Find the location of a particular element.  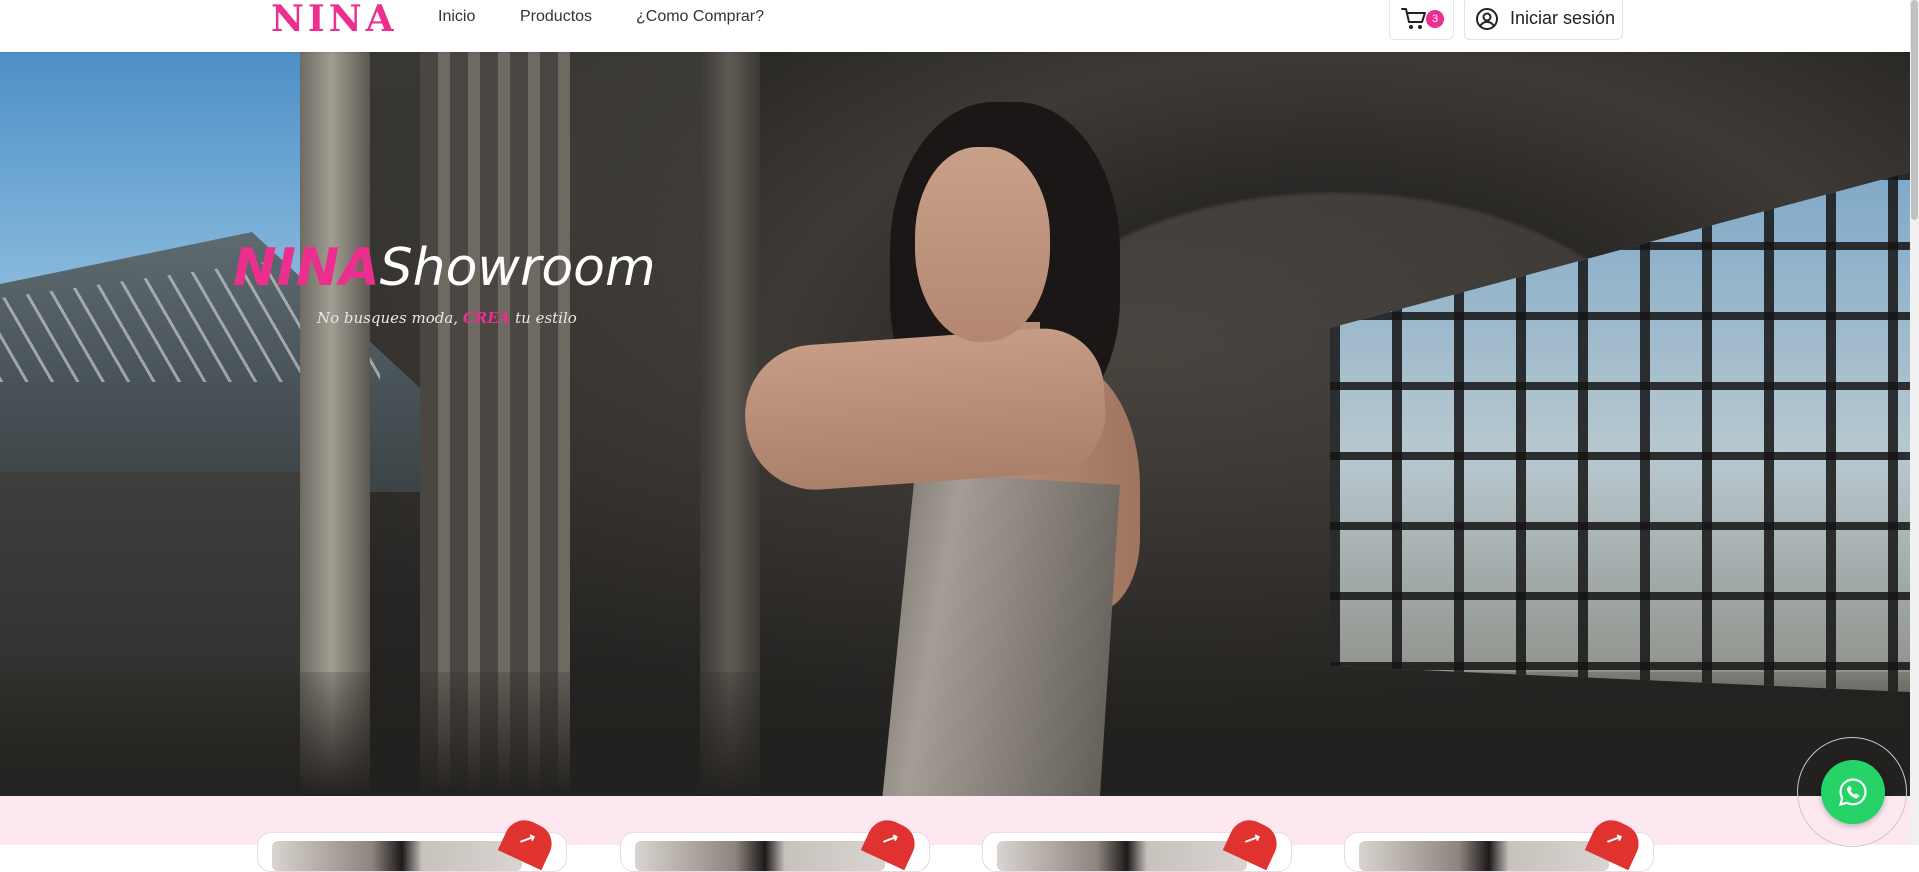

products-section is located at coordinates (955, 834).